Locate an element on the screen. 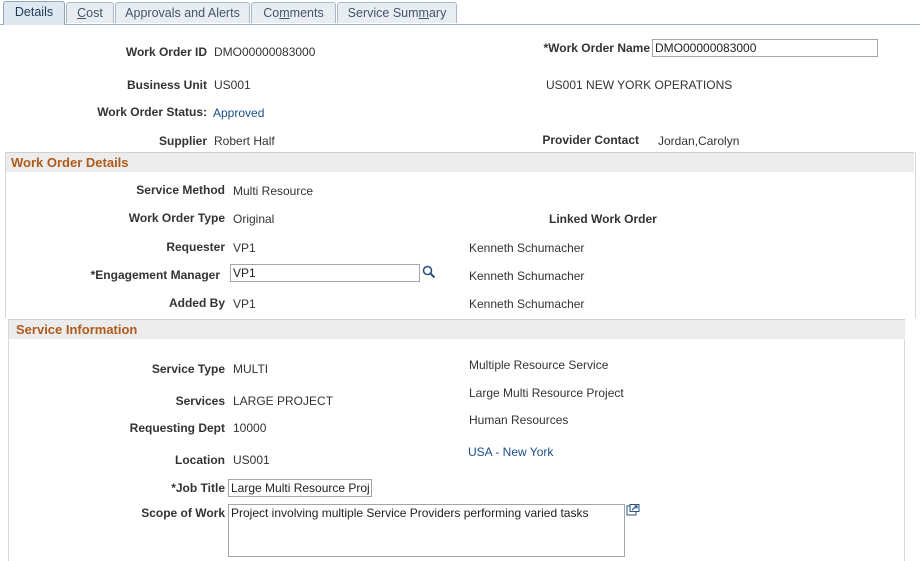 The image size is (920, 561). engagement-manager-input is located at coordinates (325, 273).